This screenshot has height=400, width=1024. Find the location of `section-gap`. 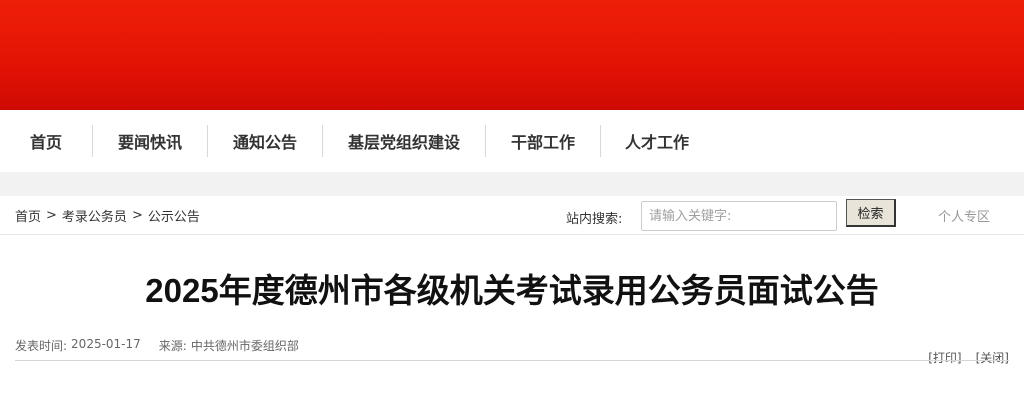

section-gap is located at coordinates (512, 184).